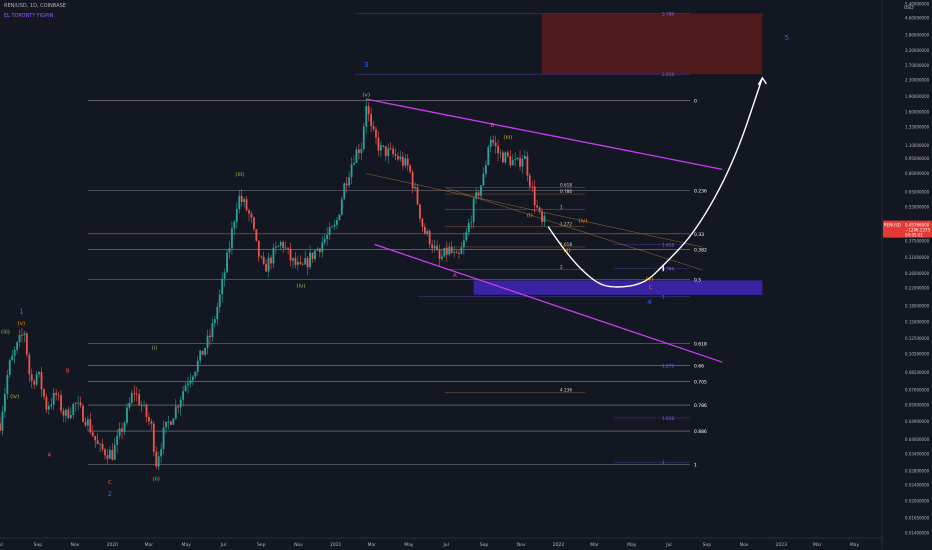 Image resolution: width=932 pixels, height=550 pixels. Describe the element at coordinates (668, 74) in the screenshot. I see `extension-level-label: 2.618` at that location.